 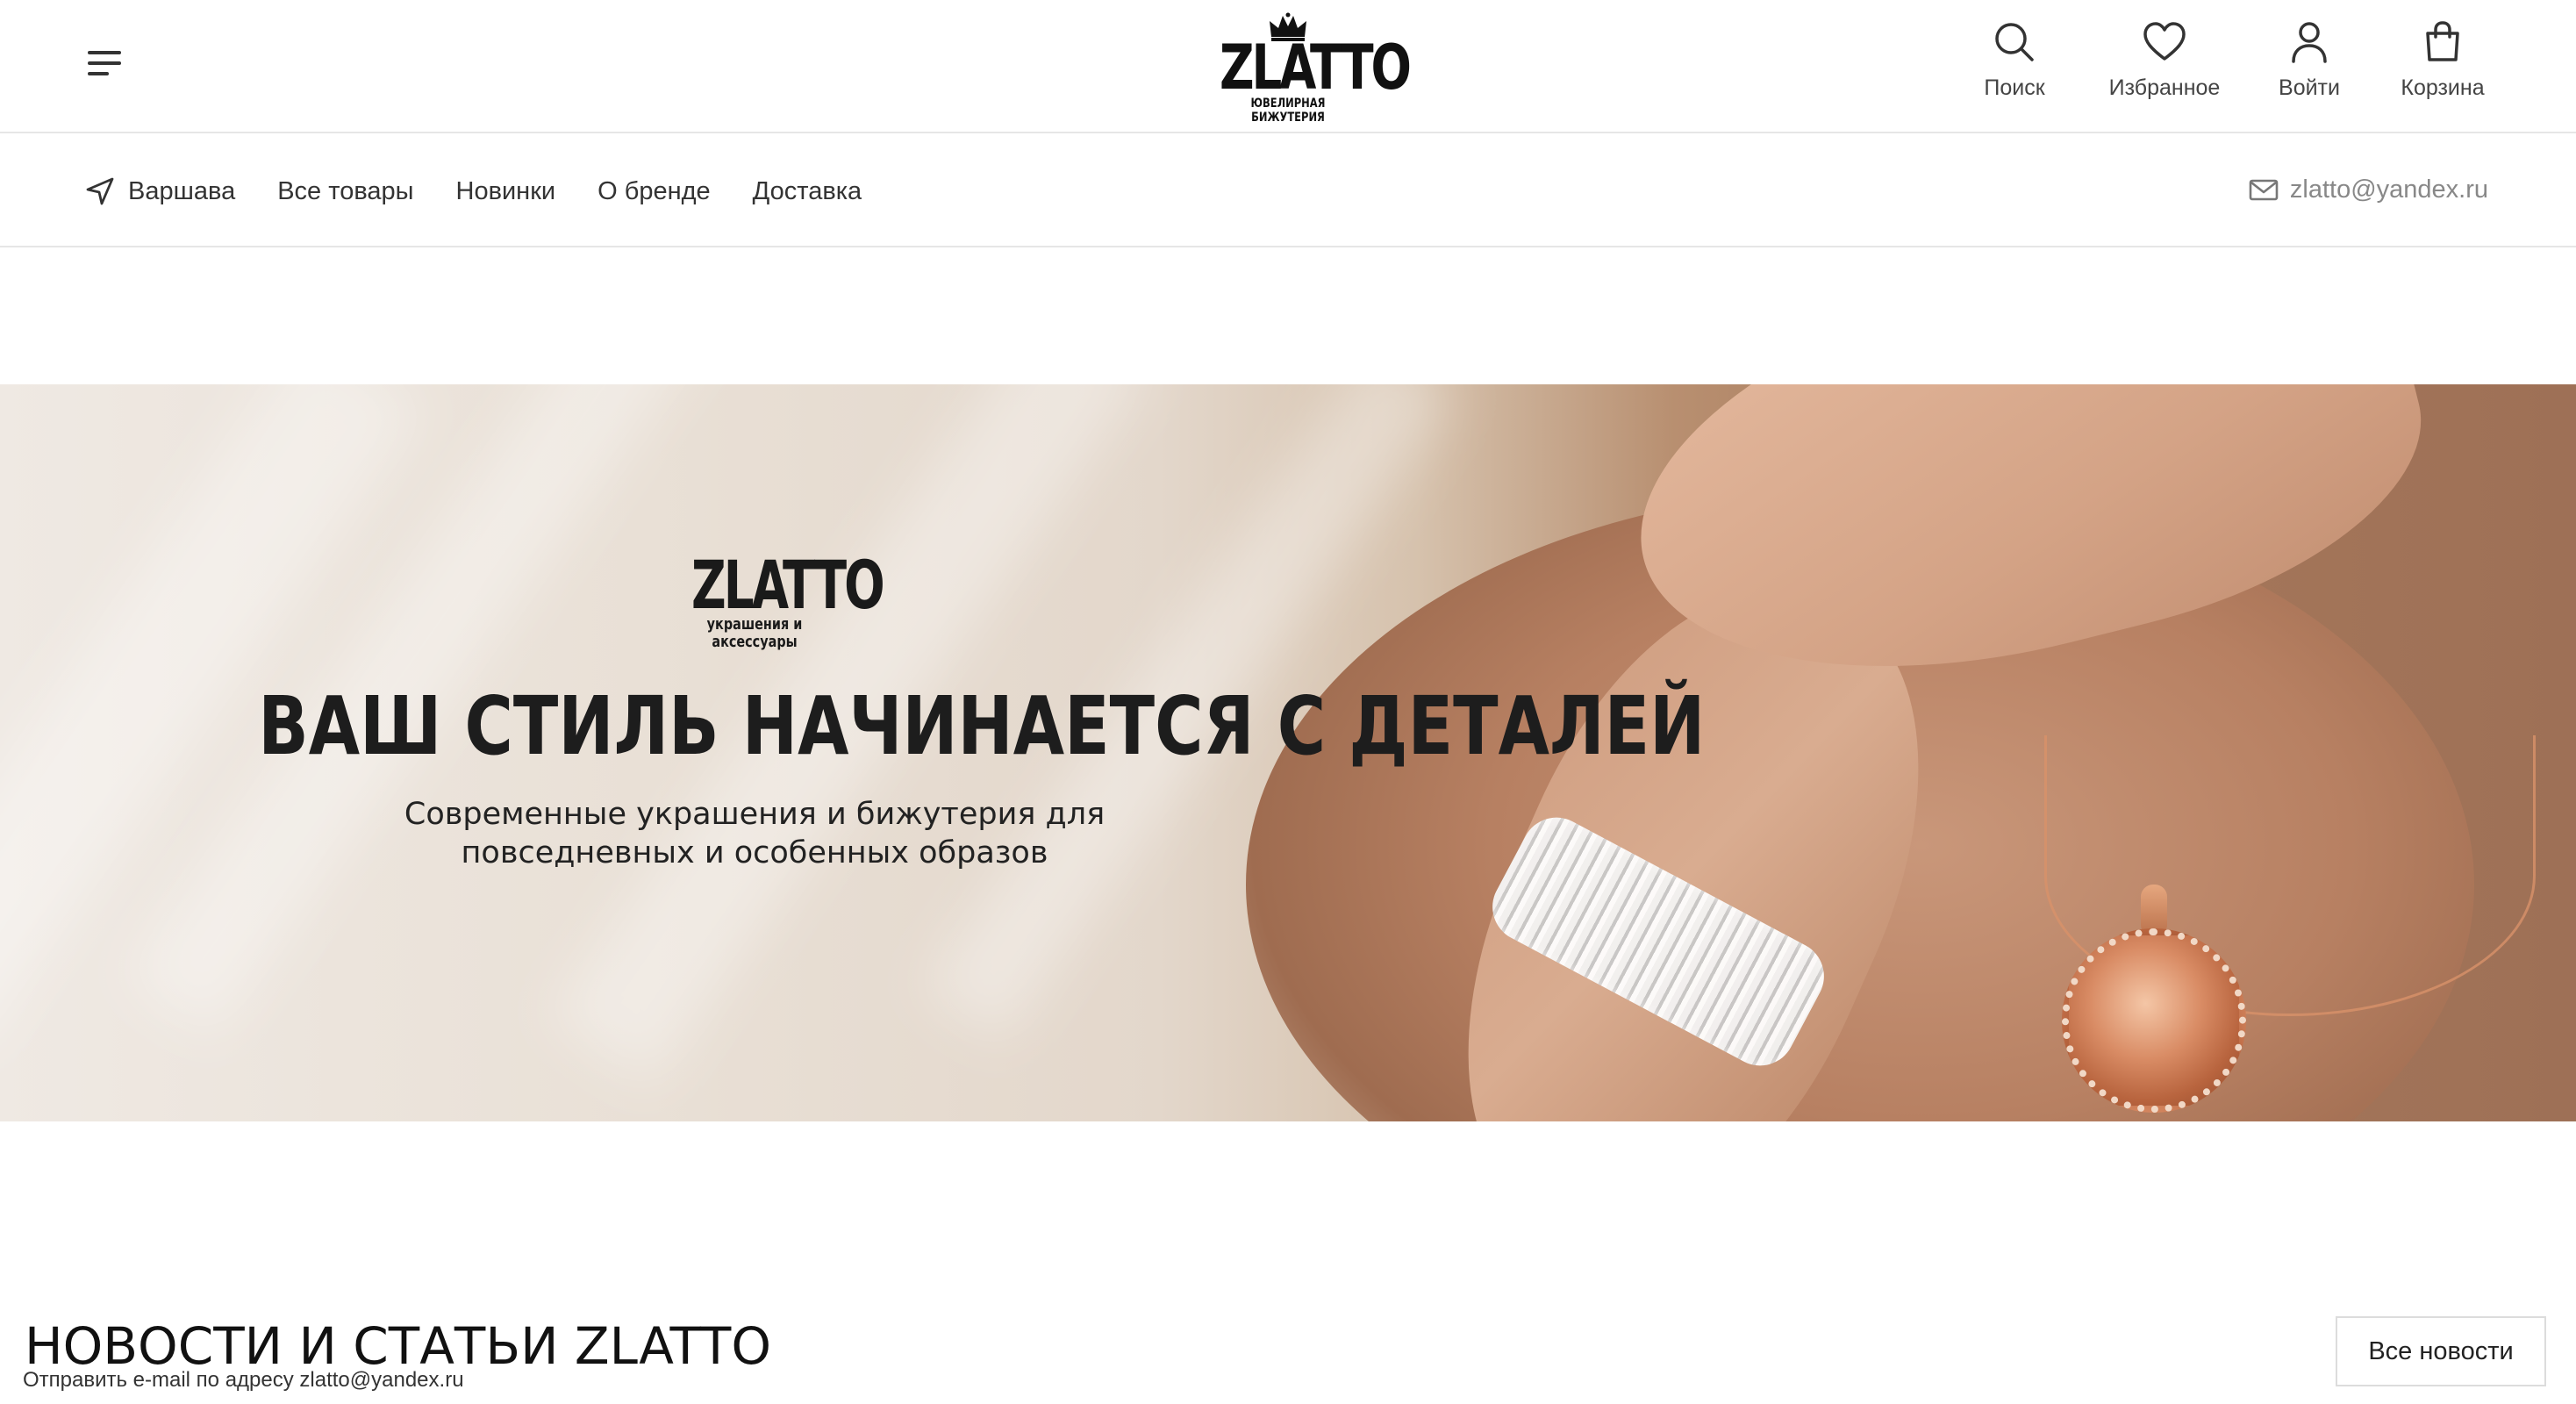 I want to click on search-label: Поиск, so click(x=2014, y=87).